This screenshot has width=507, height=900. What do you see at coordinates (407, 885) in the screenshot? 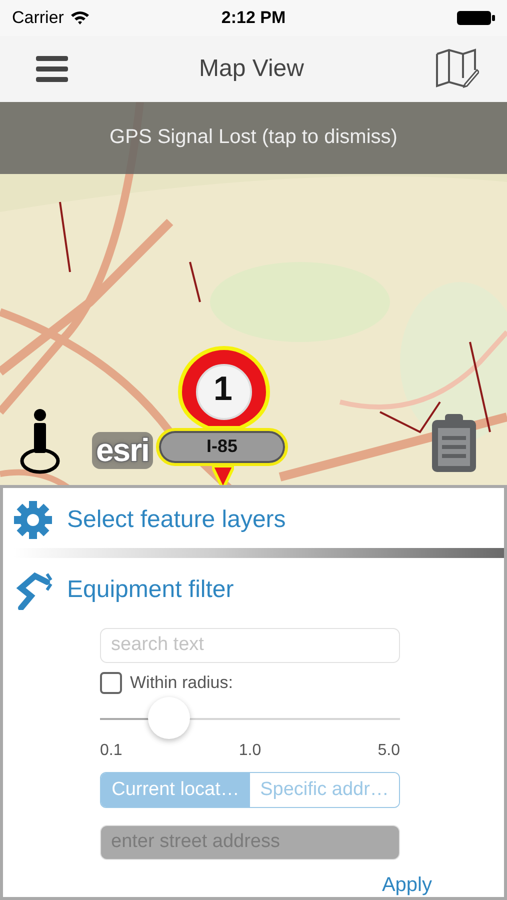
I see `apply-button: Apply` at bounding box center [407, 885].